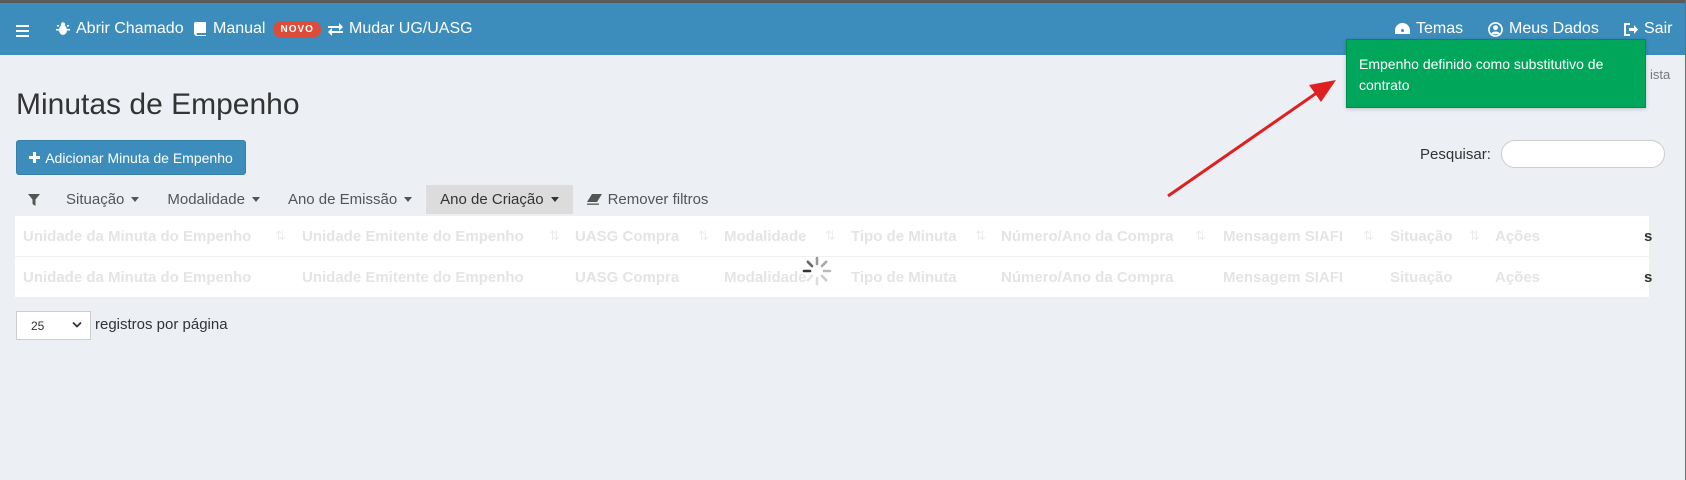 The width and height of the screenshot is (1686, 480). I want to click on column-header-edge: s, so click(1648, 236).